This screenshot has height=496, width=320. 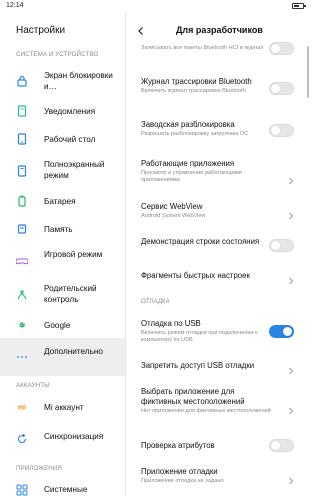 I want to click on setting-title: Сервис WebView, so click(x=172, y=206).